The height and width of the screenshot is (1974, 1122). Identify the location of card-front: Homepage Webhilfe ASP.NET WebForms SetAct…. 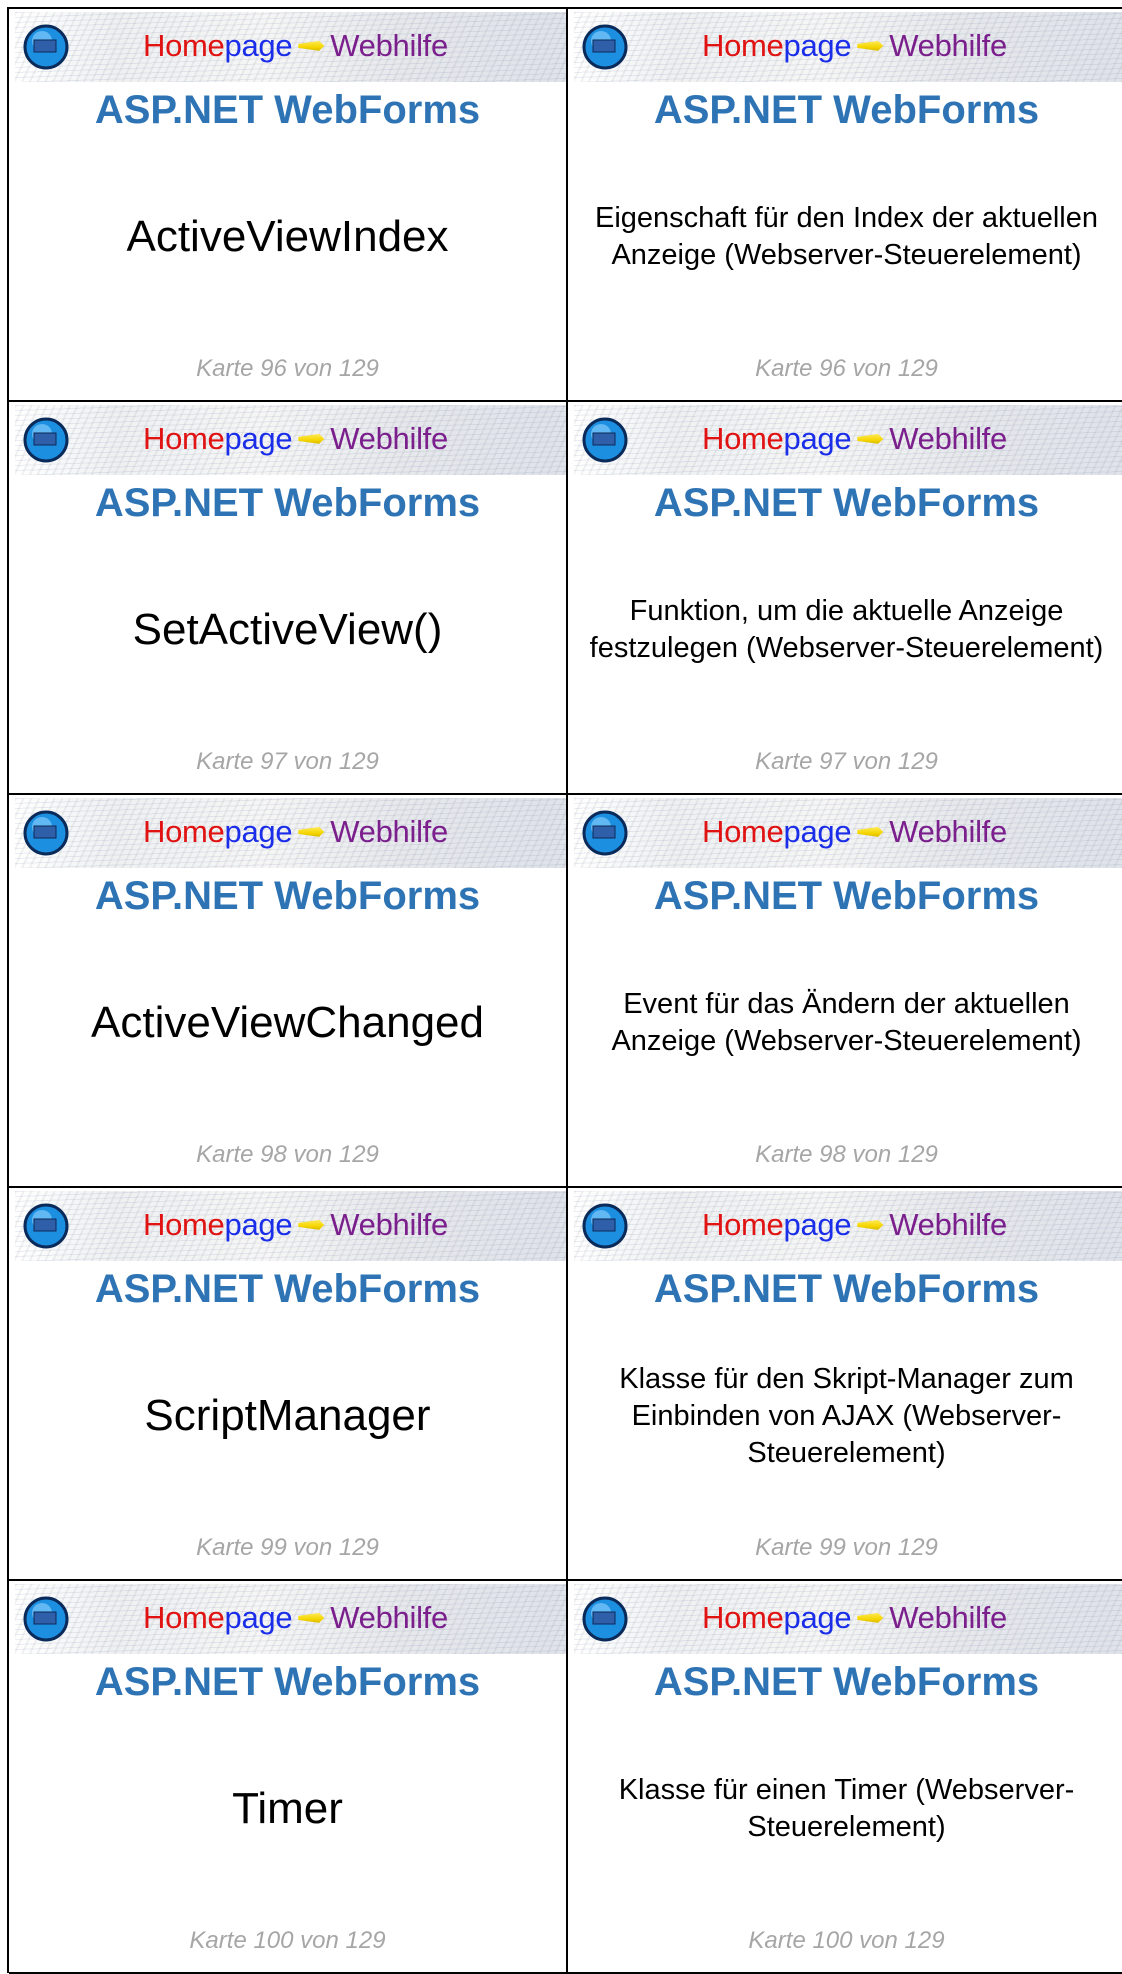
(288, 598).